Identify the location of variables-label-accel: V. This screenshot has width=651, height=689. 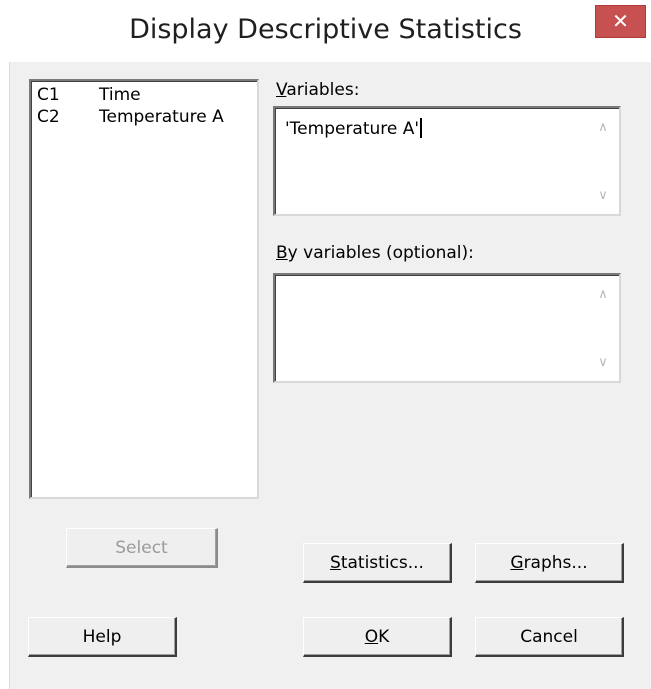
(281, 90).